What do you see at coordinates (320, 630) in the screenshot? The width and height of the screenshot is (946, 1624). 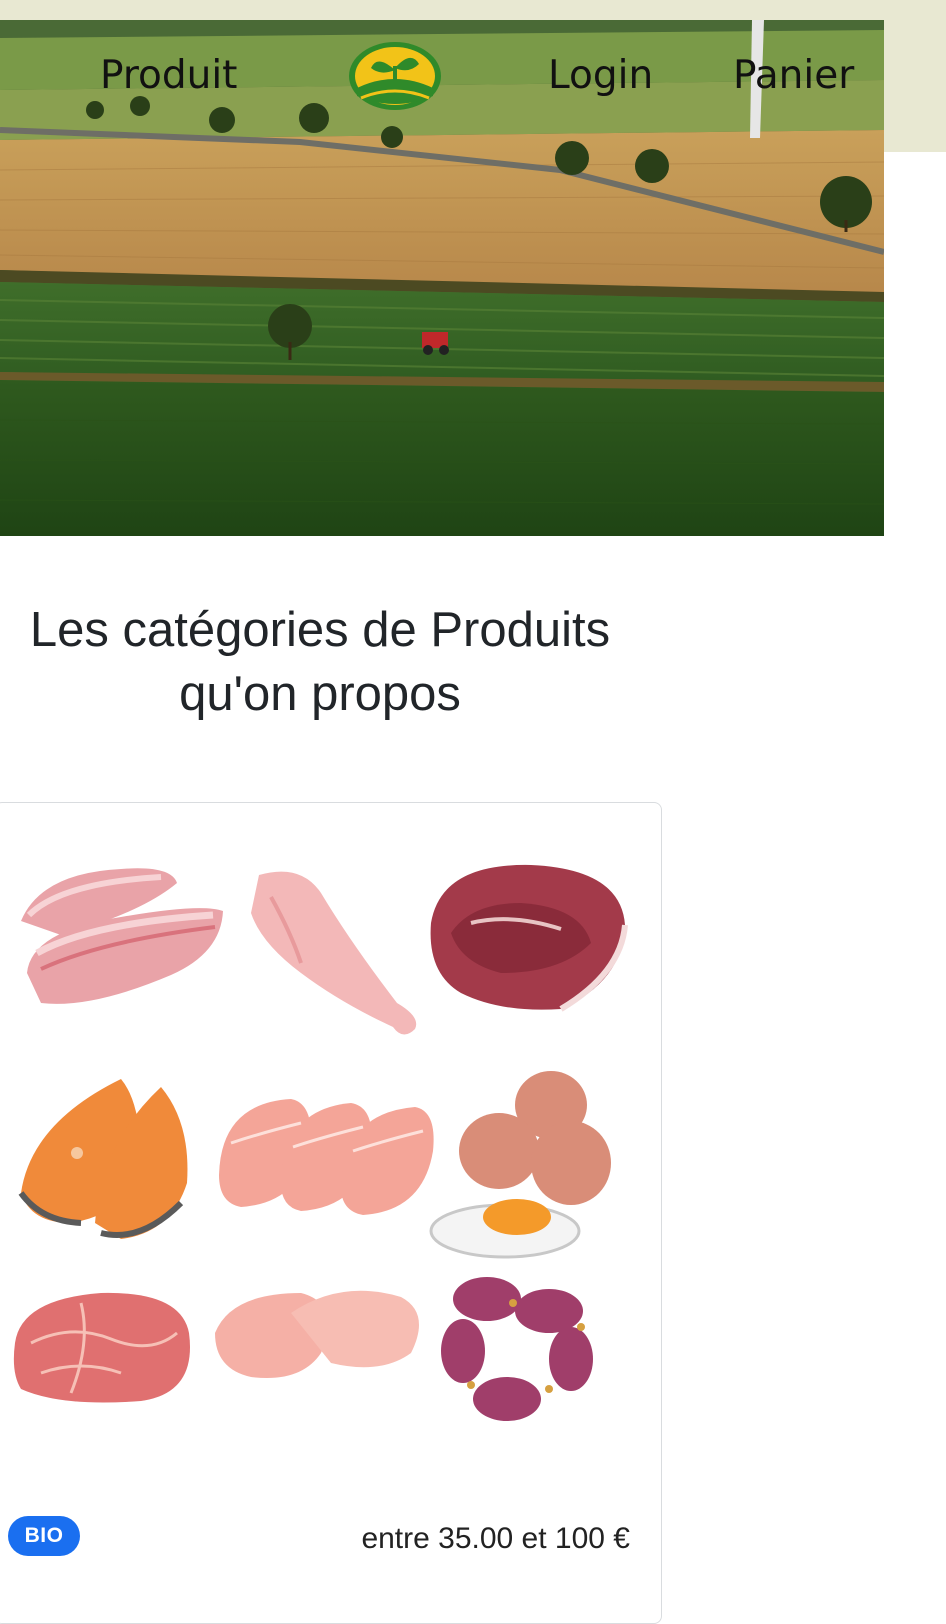 I see `heading-line-1: Les catégories de Produits` at bounding box center [320, 630].